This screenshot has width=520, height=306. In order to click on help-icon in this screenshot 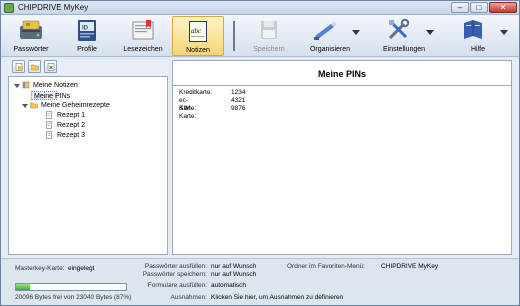, I will do `click(473, 29)`.